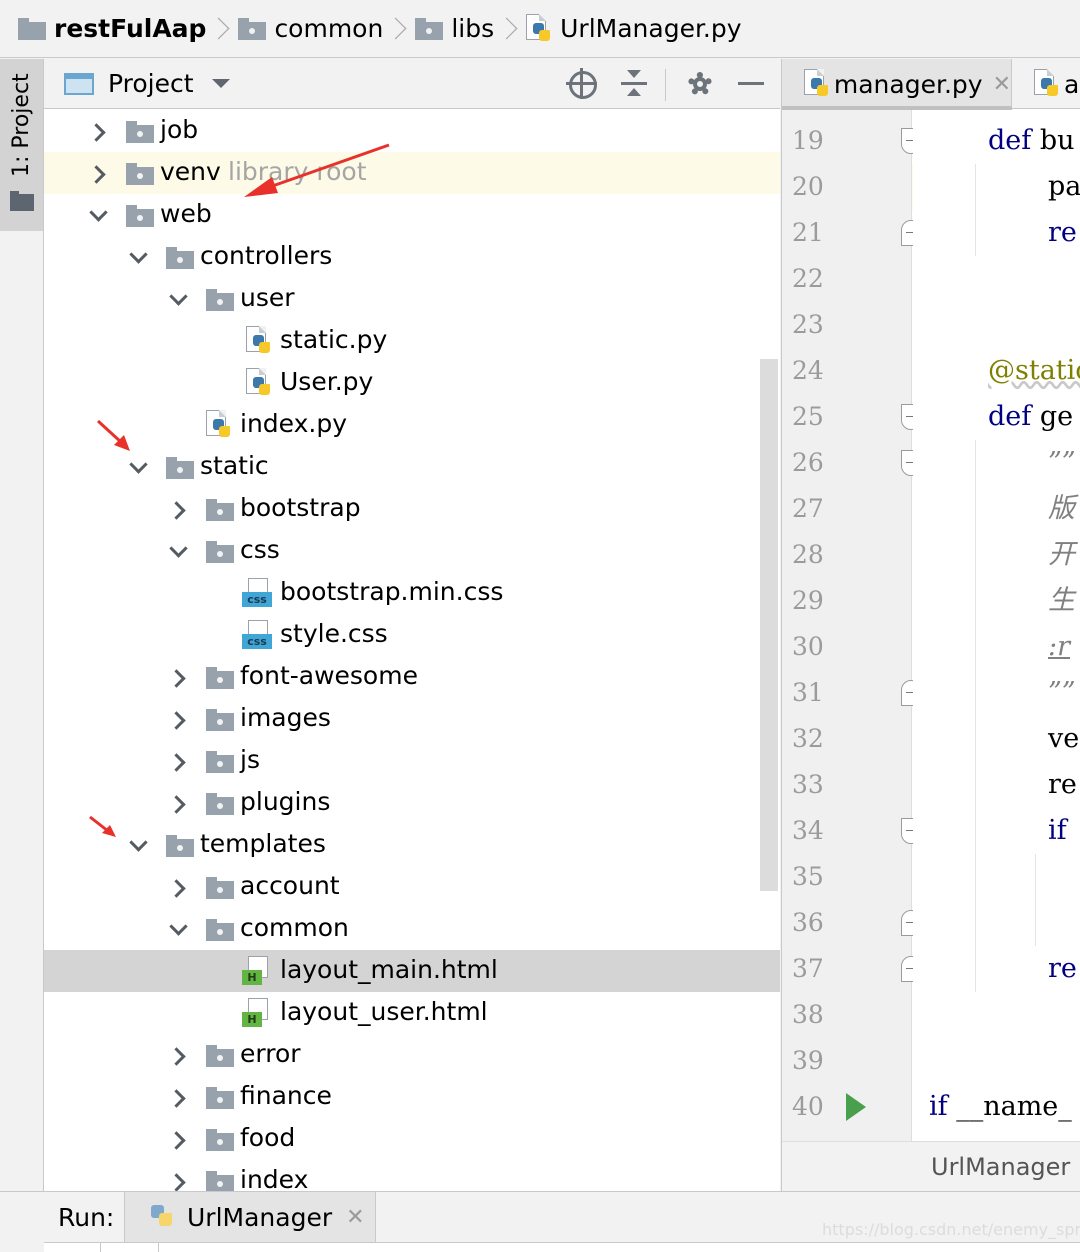 This screenshot has height=1252, width=1080. Describe the element at coordinates (412, 803) in the screenshot. I see `tree-folder: plugins` at that location.